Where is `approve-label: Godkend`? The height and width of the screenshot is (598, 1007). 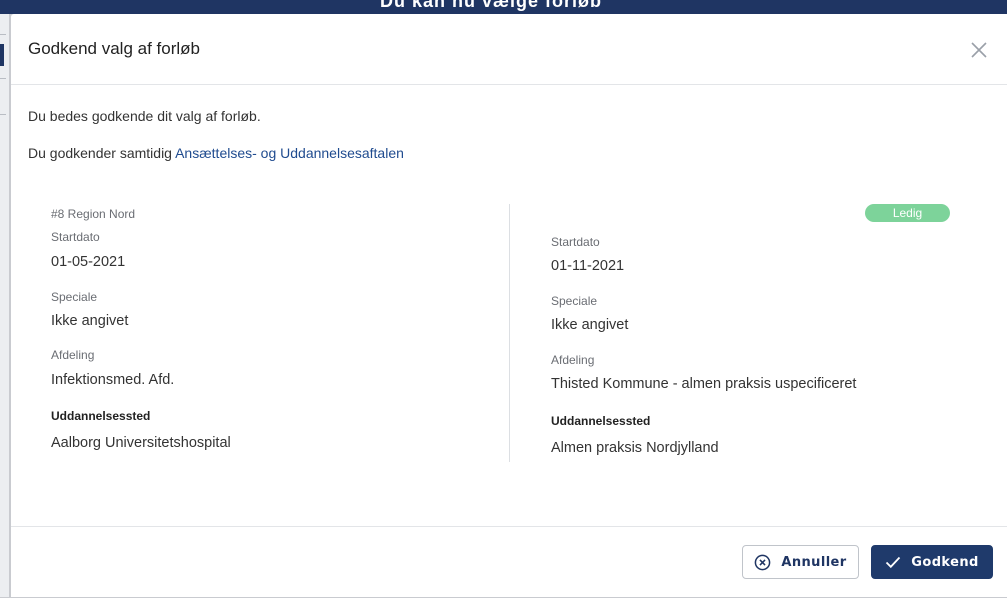
approve-label: Godkend is located at coordinates (945, 562).